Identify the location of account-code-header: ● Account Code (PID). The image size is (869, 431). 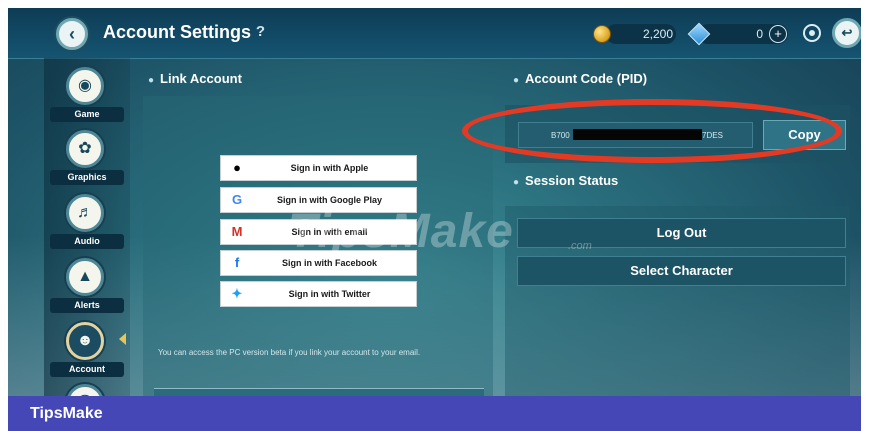
(580, 78).